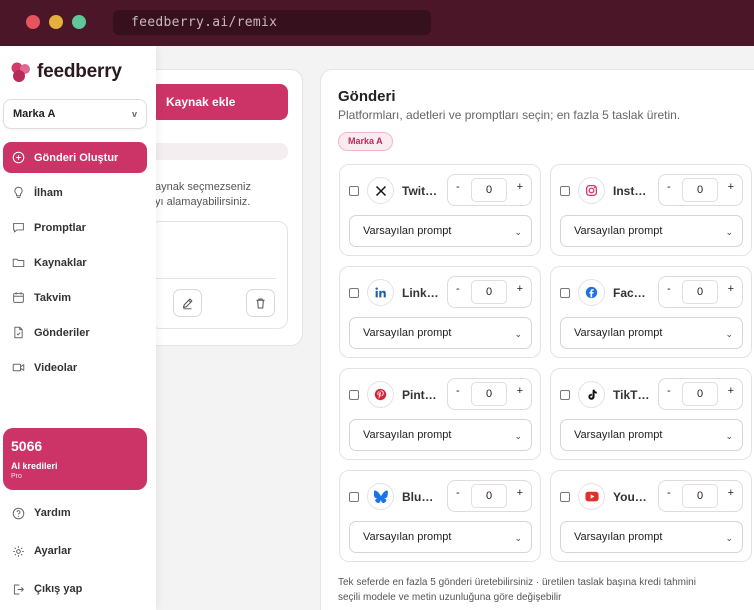 The width and height of the screenshot is (754, 610). Describe the element at coordinates (75, 114) in the screenshot. I see `brand-select: Marka A v` at that location.